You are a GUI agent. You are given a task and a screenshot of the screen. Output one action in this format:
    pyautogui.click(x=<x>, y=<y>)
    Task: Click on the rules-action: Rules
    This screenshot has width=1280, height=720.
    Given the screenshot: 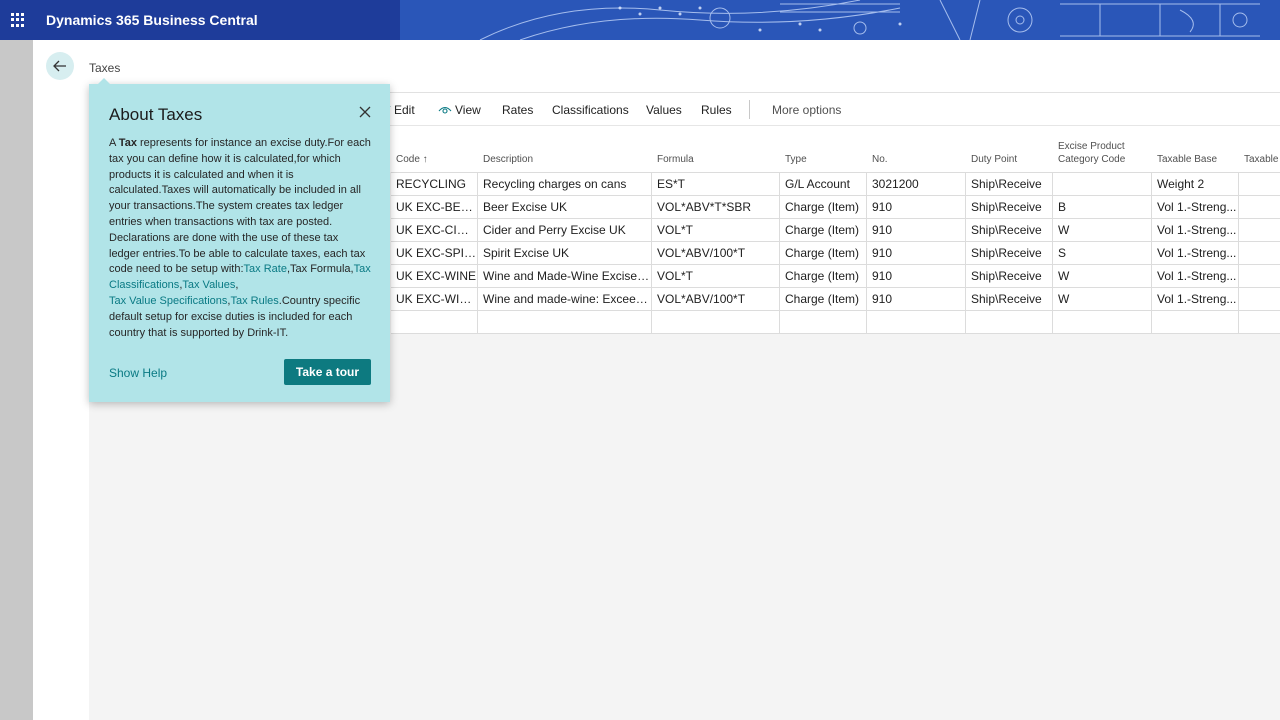 What is the action you would take?
    pyautogui.click(x=716, y=110)
    